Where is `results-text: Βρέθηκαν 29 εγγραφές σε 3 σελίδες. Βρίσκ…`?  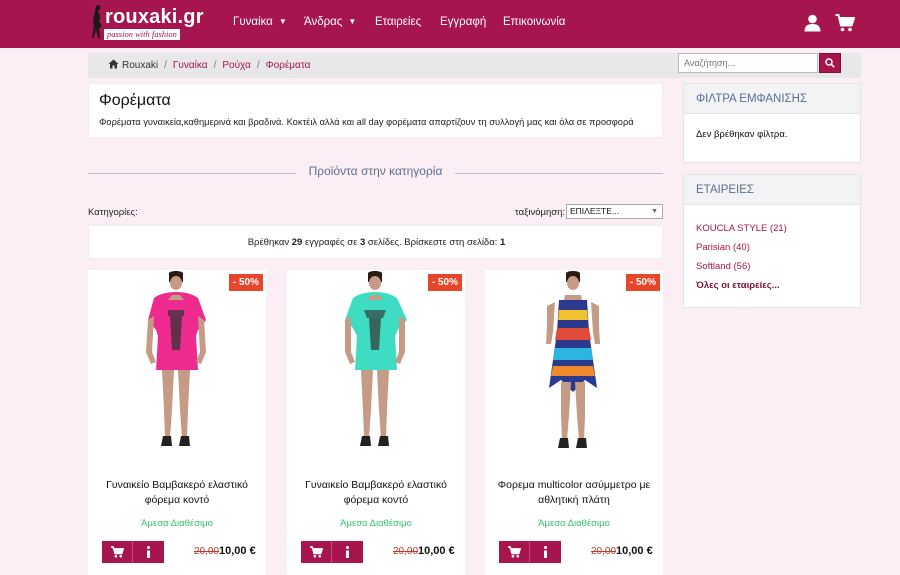 results-text: Βρέθηκαν 29 εγγραφές σε 3 σελίδες. Βρίσκ… is located at coordinates (376, 242).